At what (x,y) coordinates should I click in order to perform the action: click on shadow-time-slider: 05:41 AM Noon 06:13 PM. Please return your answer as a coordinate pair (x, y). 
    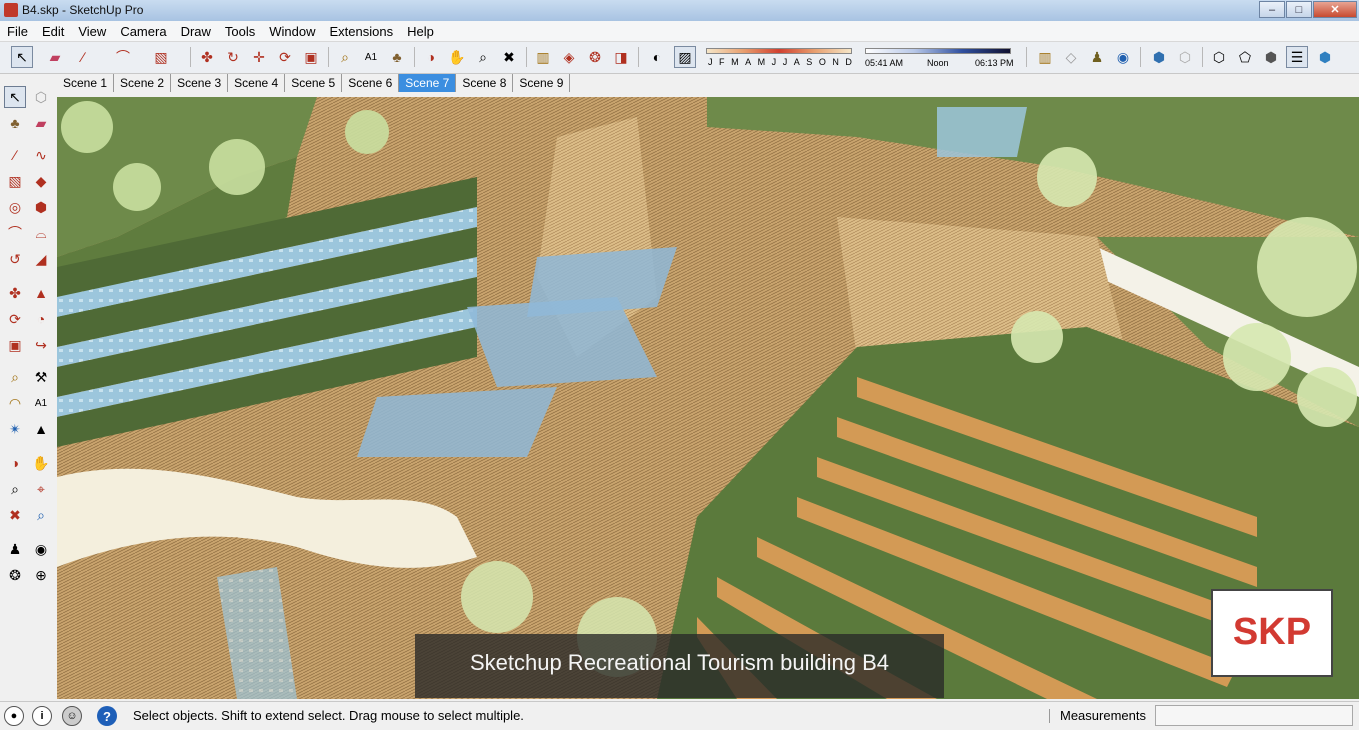
    Looking at the image, I should click on (940, 57).